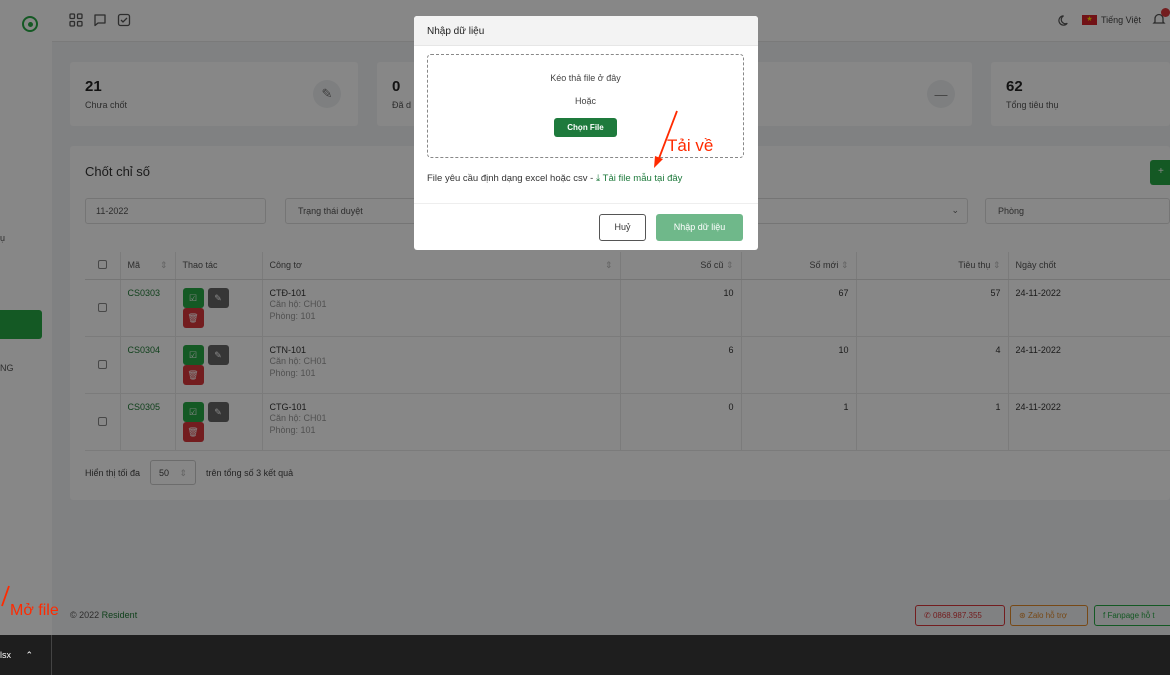 This screenshot has width=1170, height=675. What do you see at coordinates (585, 127) in the screenshot?
I see `choose-file-button: Chọn File` at bounding box center [585, 127].